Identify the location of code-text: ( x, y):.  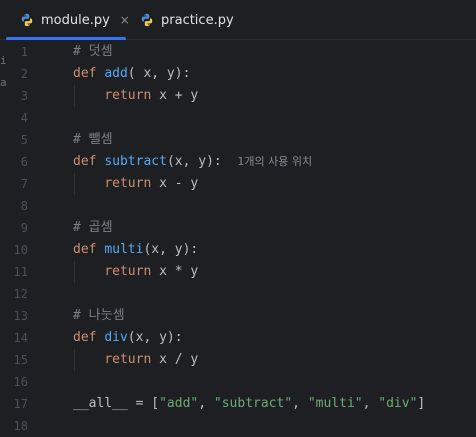
(159, 73).